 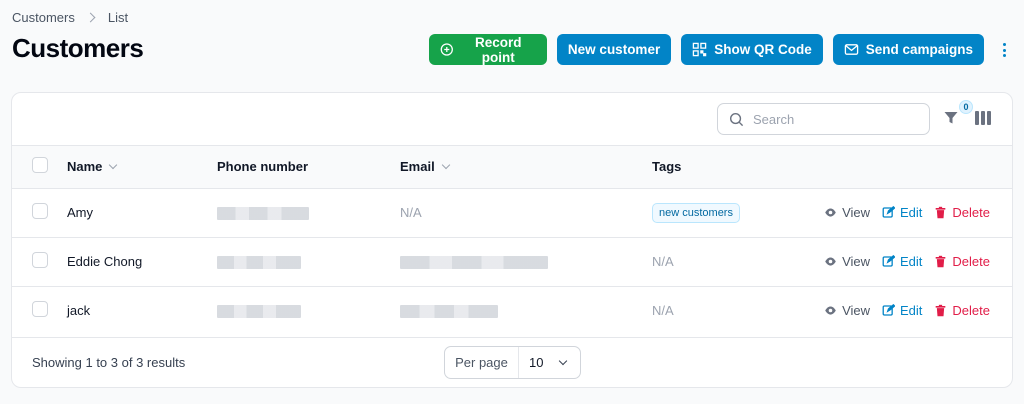 I want to click on record-point-label: Record point, so click(x=498, y=49).